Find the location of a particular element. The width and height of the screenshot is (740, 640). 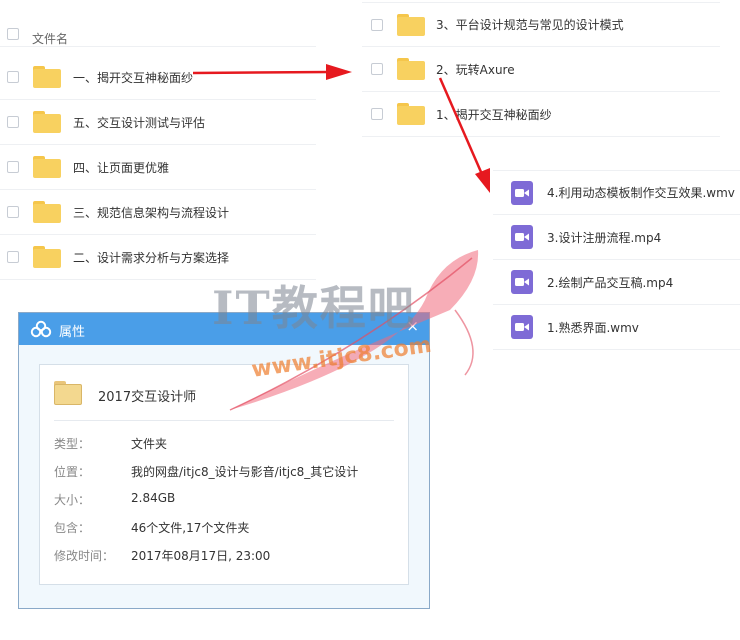

list-item: 四、让页面更优雅 is located at coordinates (158, 167).